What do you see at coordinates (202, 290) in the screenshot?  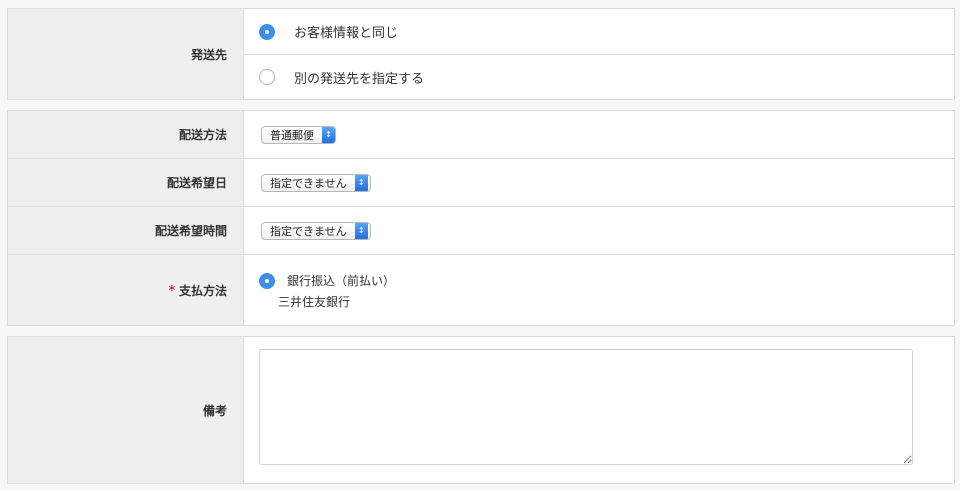 I see `payment-method-label: 支払方法` at bounding box center [202, 290].